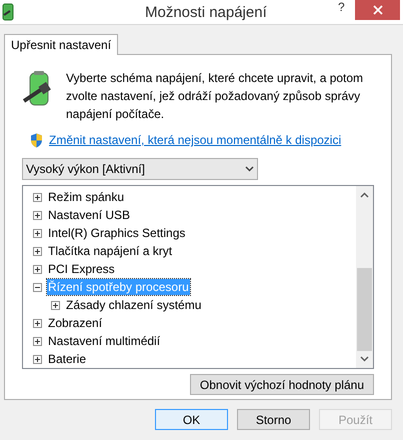 Image resolution: width=403 pixels, height=440 pixels. Describe the element at coordinates (61, 44) in the screenshot. I see `tab: Upřesnit nastavení` at that location.